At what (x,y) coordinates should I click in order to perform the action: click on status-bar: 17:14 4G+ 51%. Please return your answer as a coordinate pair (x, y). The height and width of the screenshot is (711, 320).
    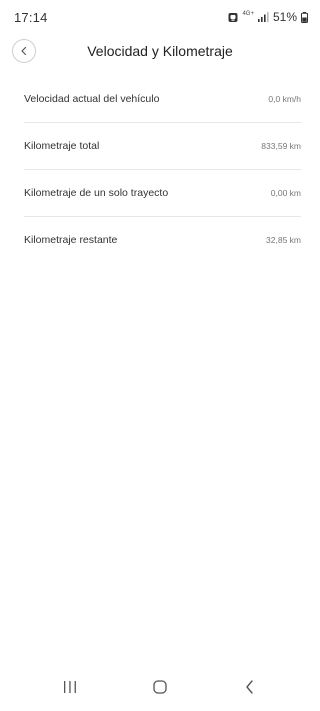
    Looking at the image, I should click on (160, 17).